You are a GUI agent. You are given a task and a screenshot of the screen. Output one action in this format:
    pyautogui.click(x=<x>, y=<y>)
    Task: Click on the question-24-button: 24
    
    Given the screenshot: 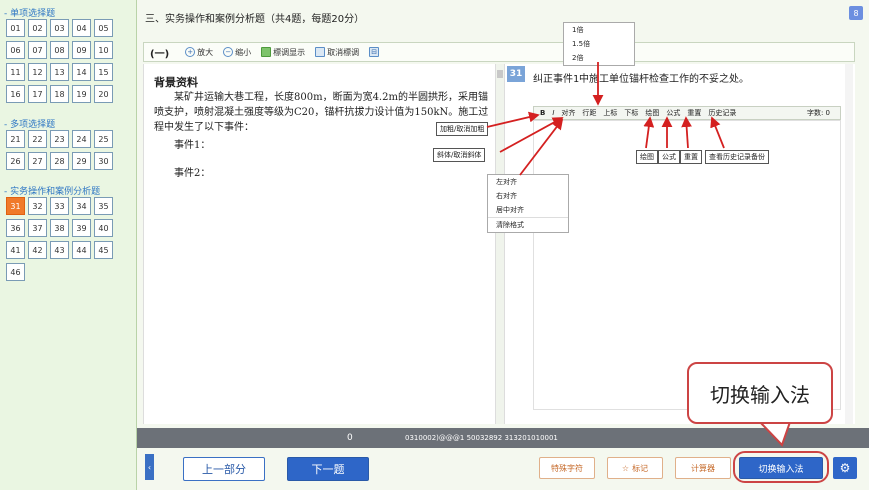 What is the action you would take?
    pyautogui.click(x=81, y=139)
    